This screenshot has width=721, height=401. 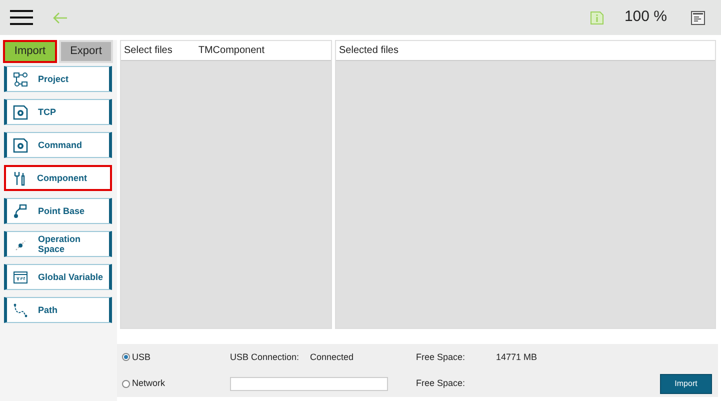 I want to click on points-icon, so click(x=20, y=211).